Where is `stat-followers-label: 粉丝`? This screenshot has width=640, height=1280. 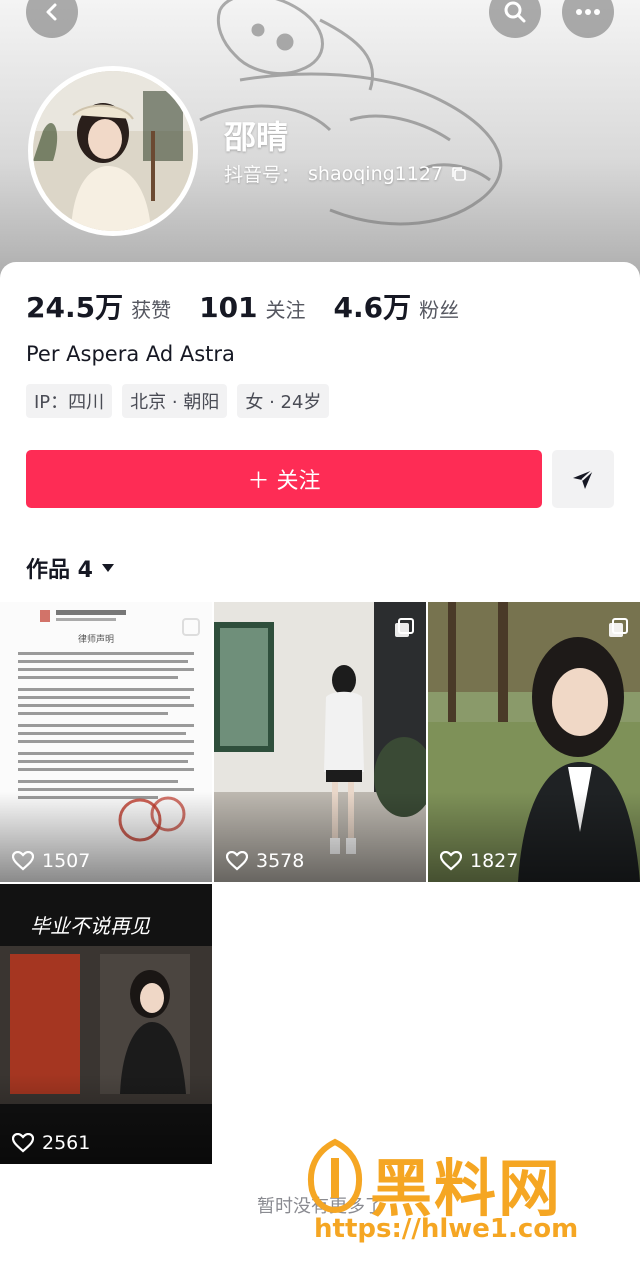
stat-followers-label: 粉丝 is located at coordinates (439, 310).